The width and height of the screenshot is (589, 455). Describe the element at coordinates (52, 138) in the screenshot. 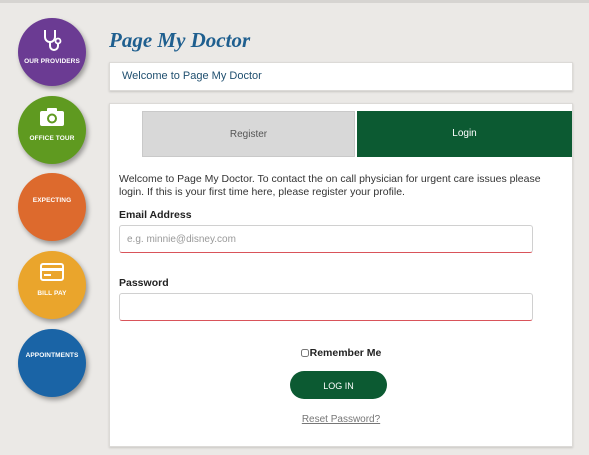

I see `nav-label: OFFICE TOUR` at that location.